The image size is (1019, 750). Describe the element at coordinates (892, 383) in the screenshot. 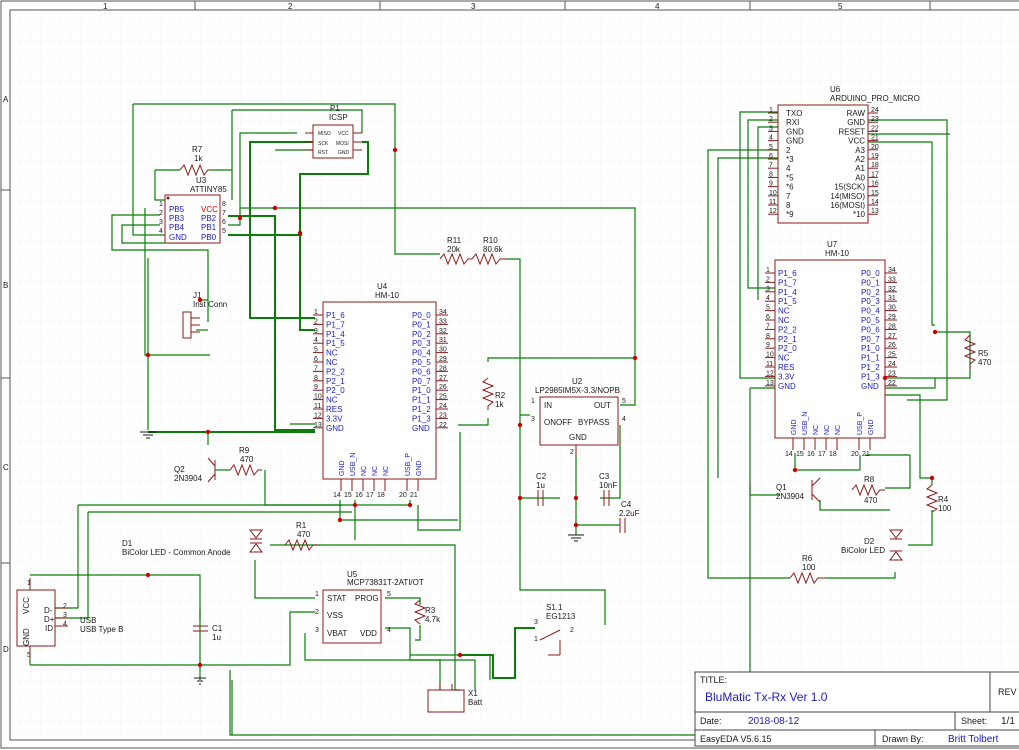

I see `u7-pin-num: 22` at that location.